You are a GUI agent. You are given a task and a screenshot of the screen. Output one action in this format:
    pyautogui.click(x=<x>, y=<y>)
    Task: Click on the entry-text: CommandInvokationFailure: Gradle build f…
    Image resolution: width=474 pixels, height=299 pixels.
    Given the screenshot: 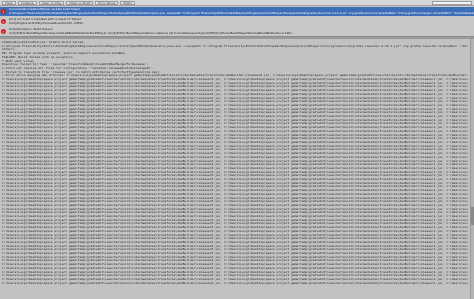 What is the action you would take?
    pyautogui.click(x=241, y=11)
    